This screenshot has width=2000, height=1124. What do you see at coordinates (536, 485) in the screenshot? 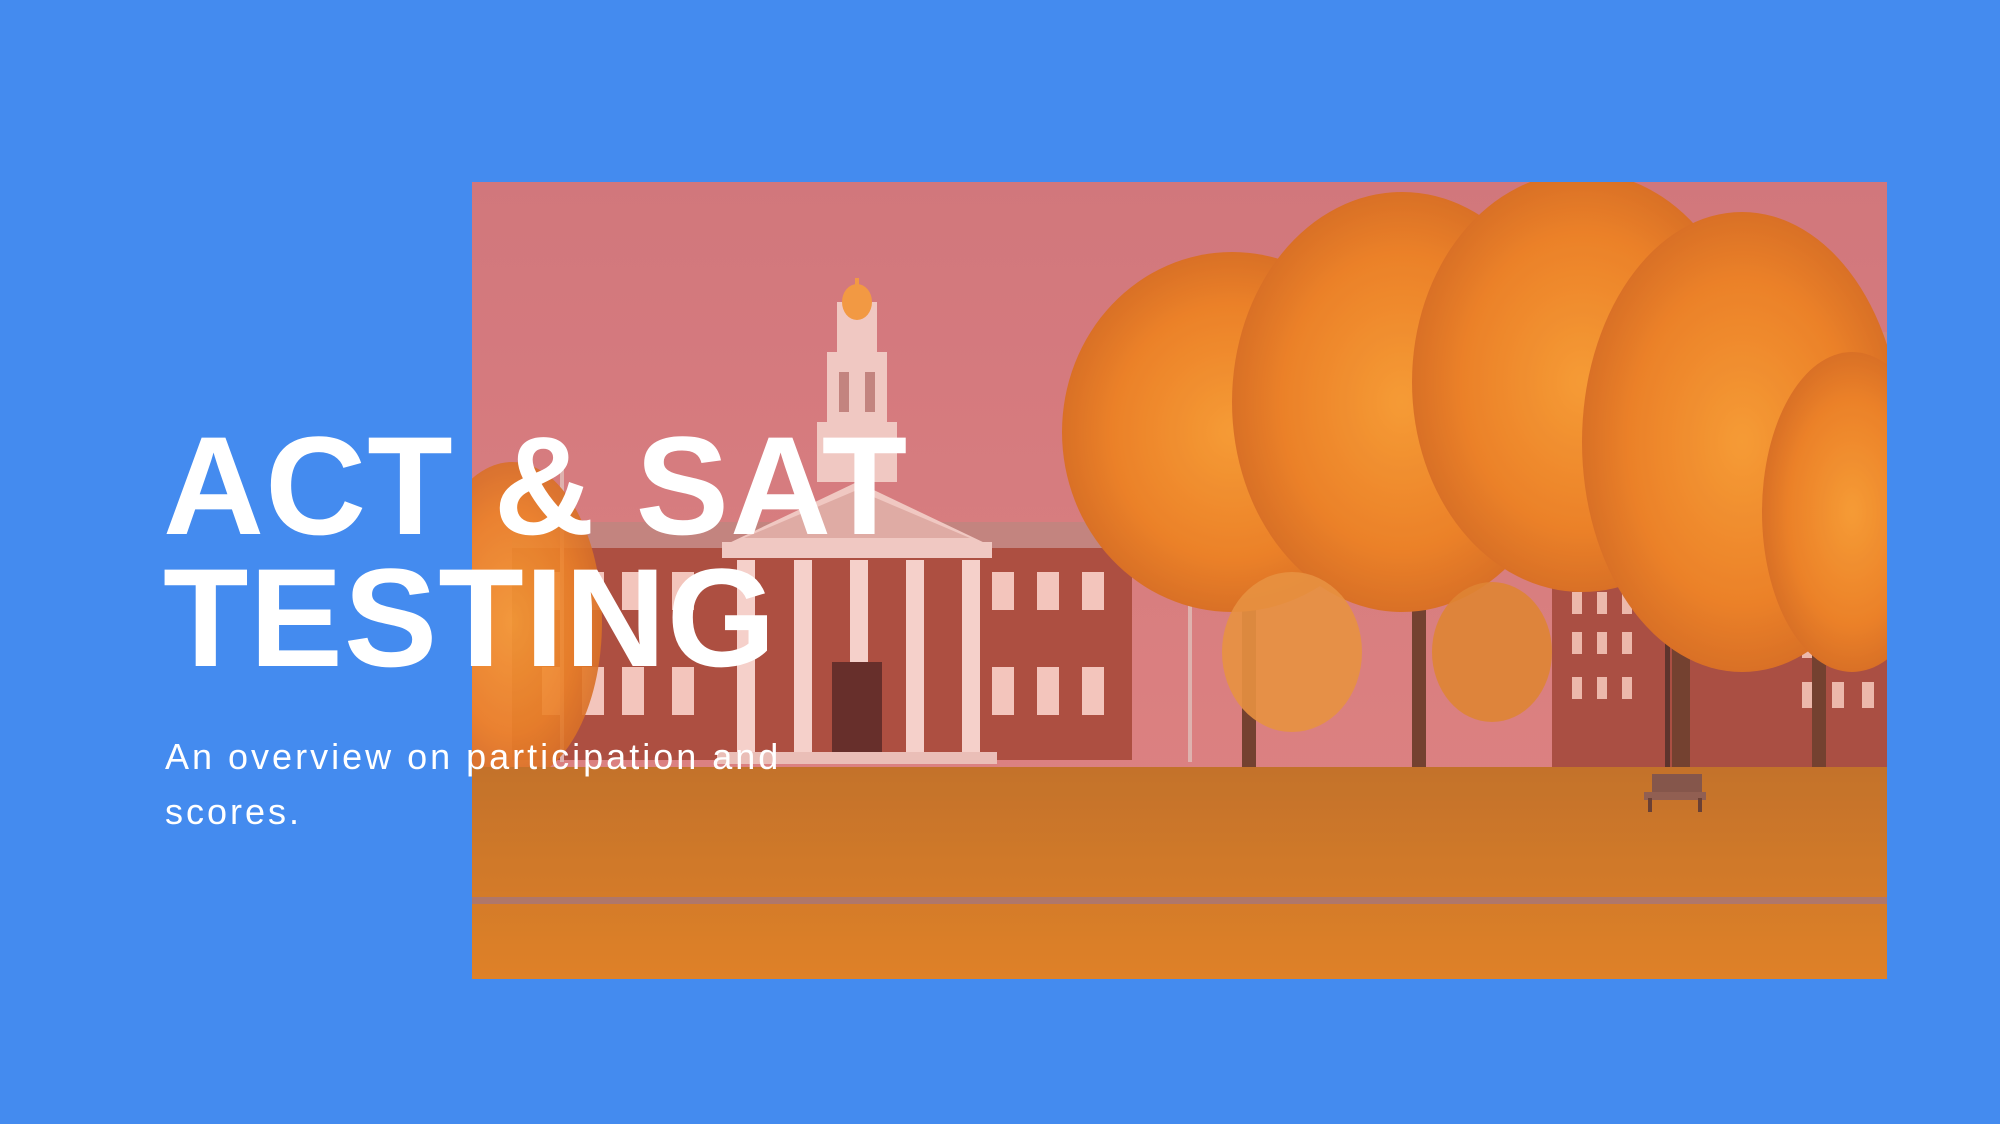
I see `title-line-1: ACT & SAT` at bounding box center [536, 485].